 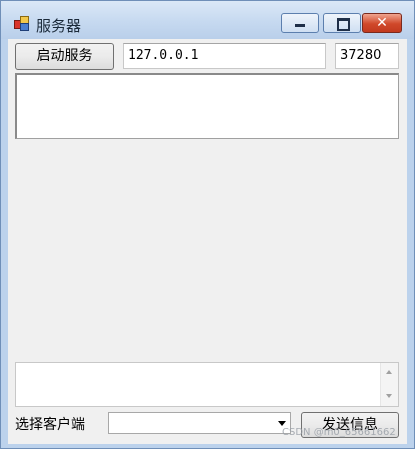 I want to click on client-select, so click(x=199, y=423).